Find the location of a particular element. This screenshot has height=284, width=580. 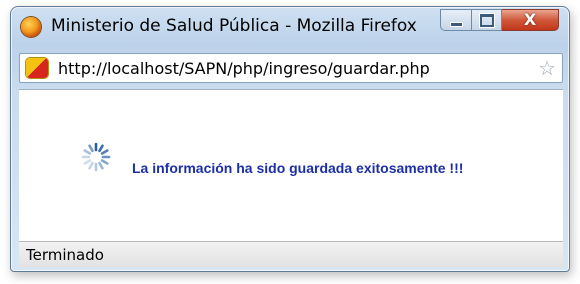

loading-spinner-icon is located at coordinates (96, 157).